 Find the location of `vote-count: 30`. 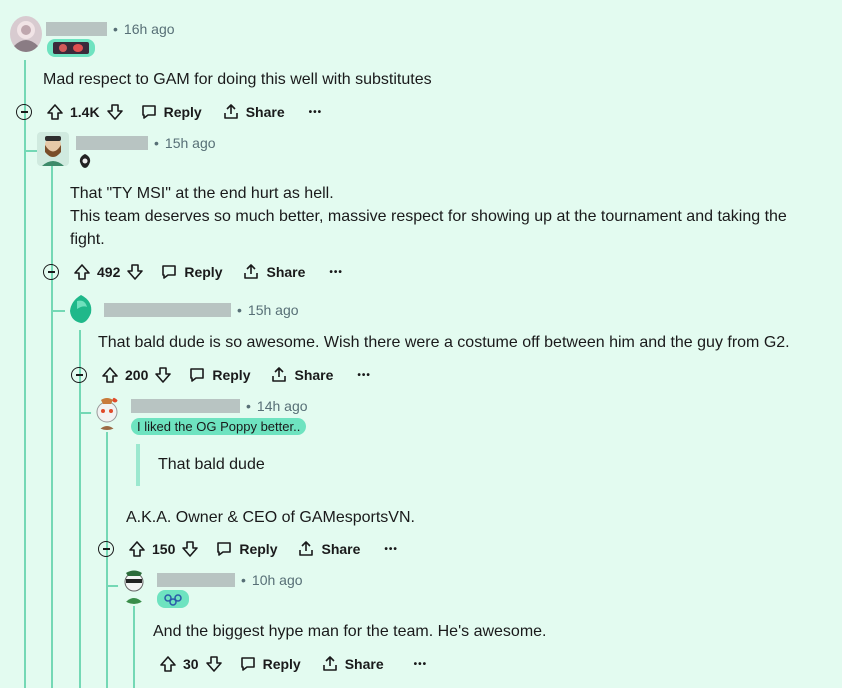

vote-count: 30 is located at coordinates (191, 664).